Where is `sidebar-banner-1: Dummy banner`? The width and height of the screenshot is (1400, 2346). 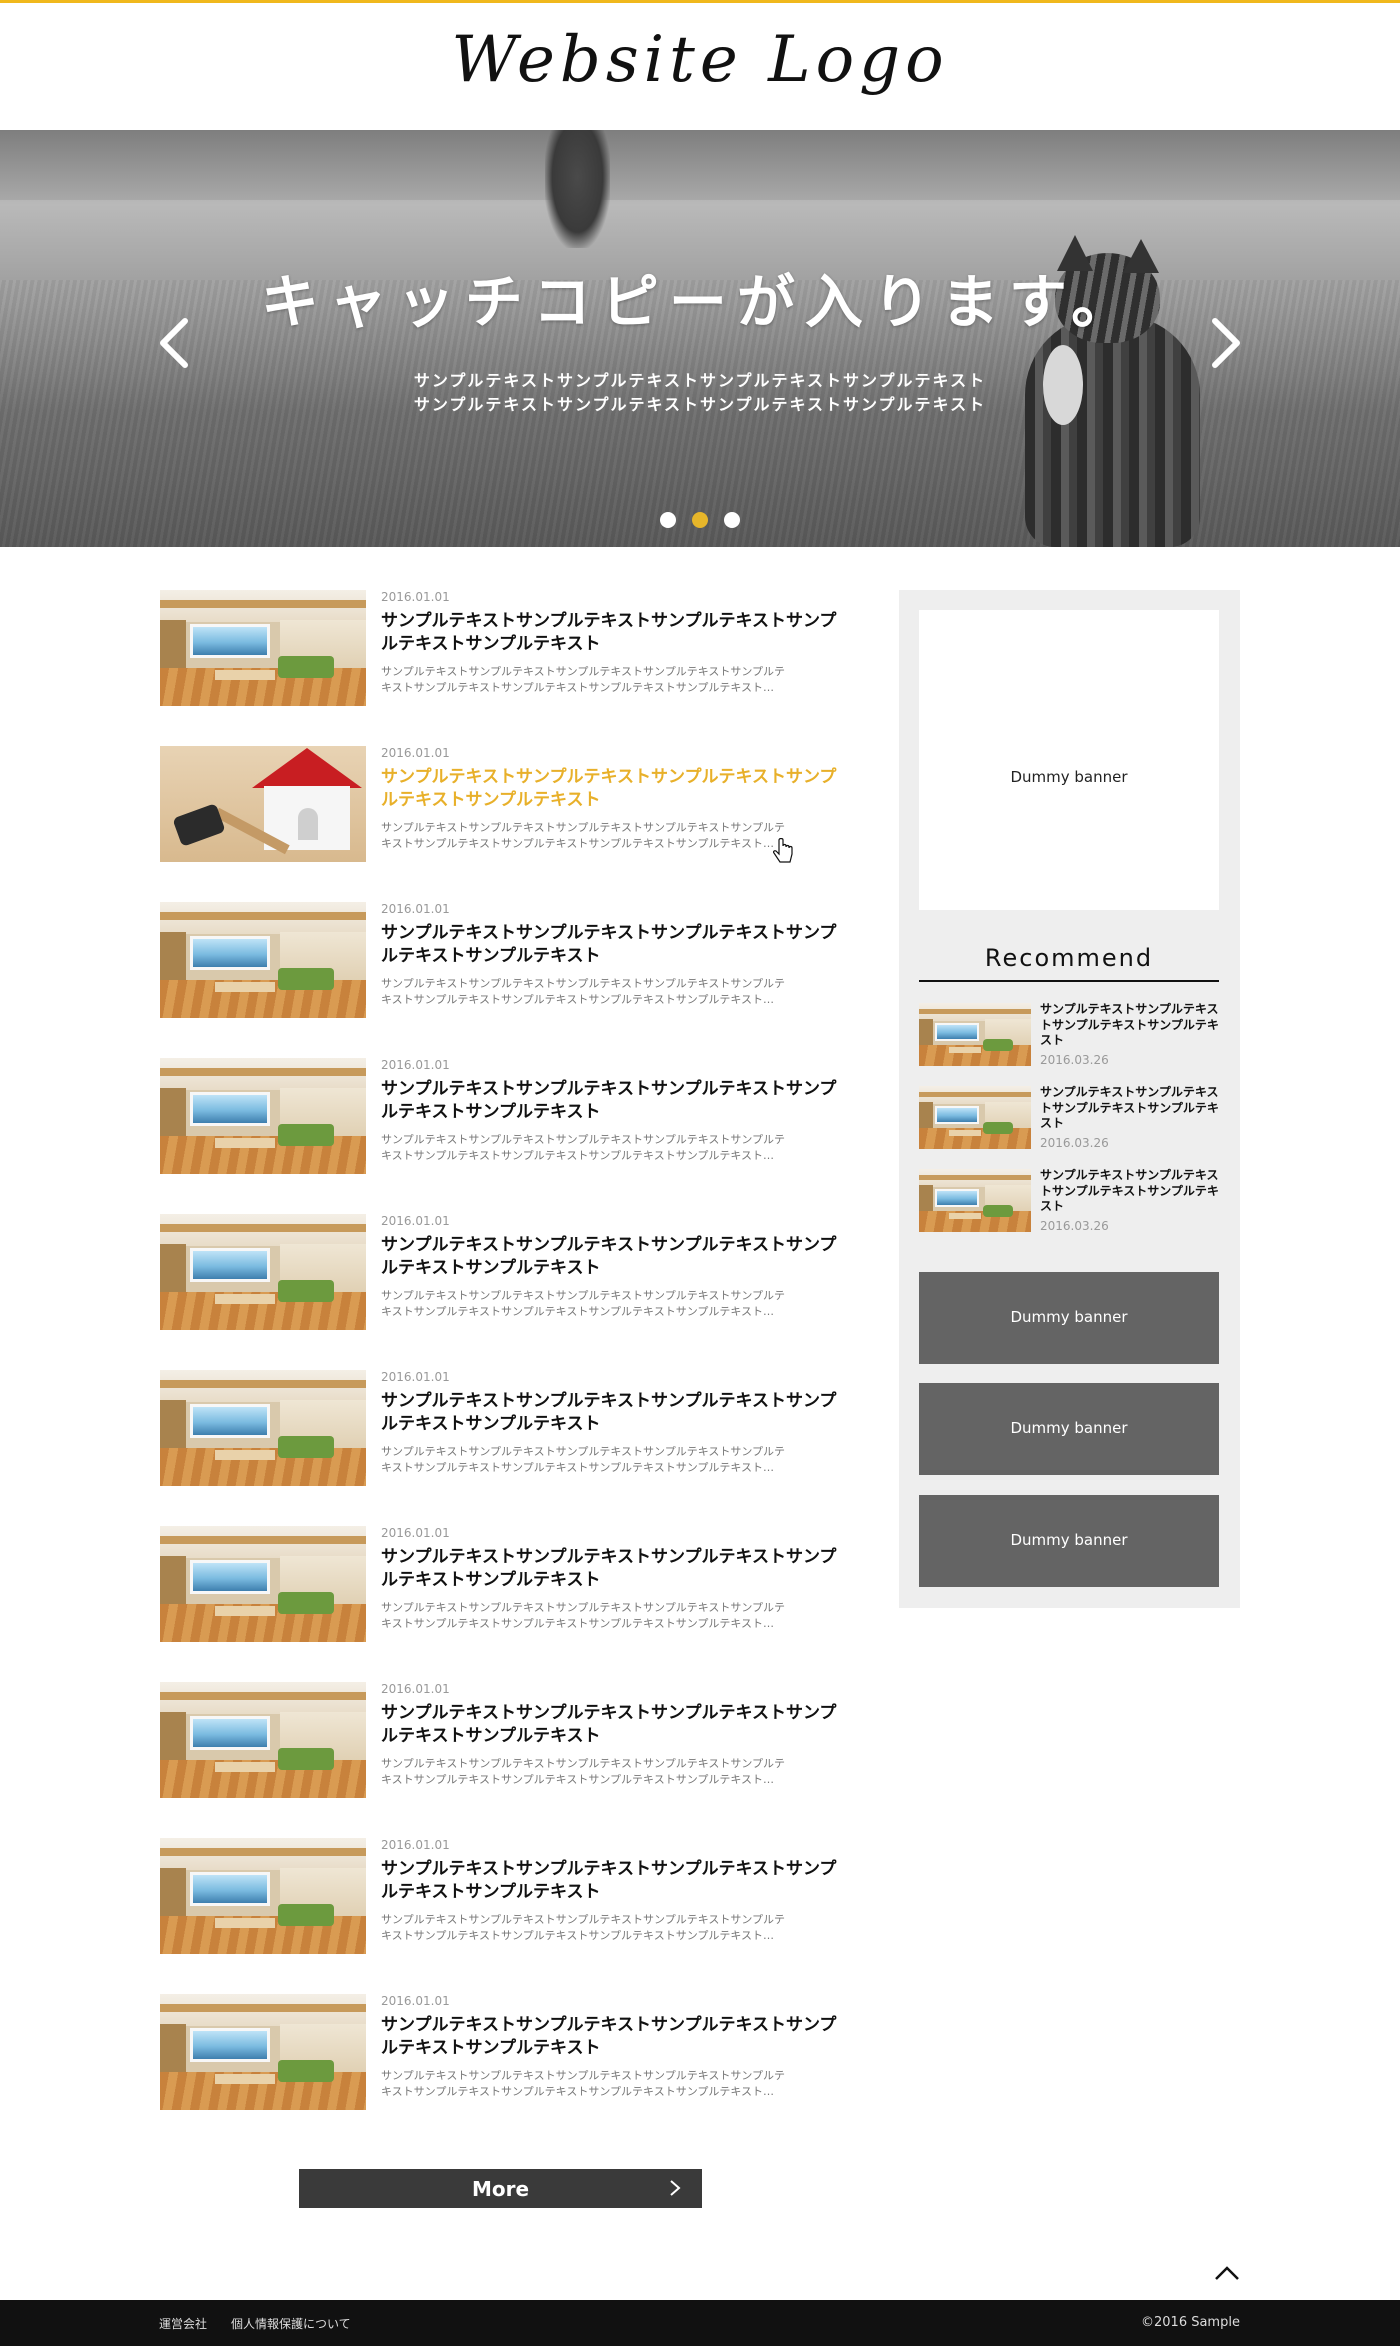 sidebar-banner-1: Dummy banner is located at coordinates (1069, 1318).